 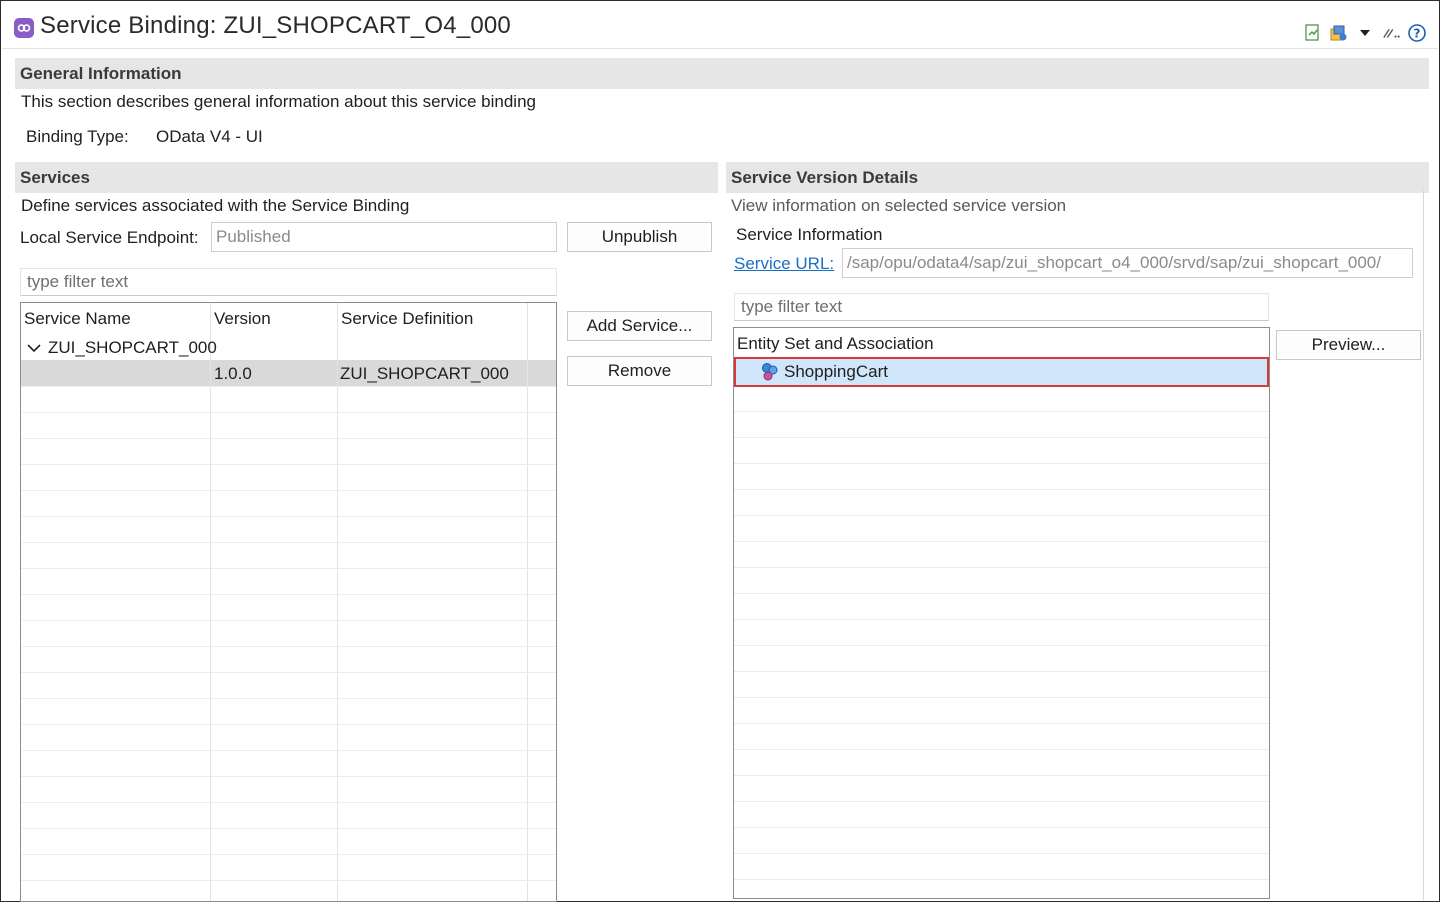 What do you see at coordinates (639, 237) in the screenshot?
I see `unpublish-button: Unpublish` at bounding box center [639, 237].